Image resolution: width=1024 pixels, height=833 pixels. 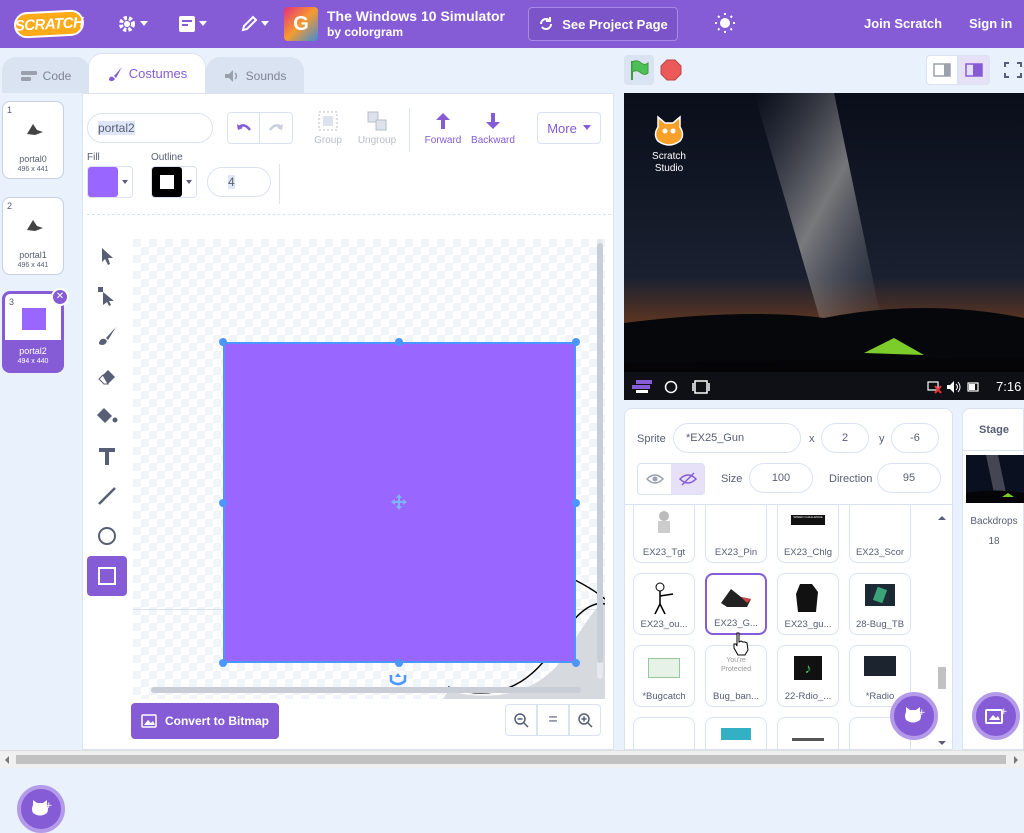 I want to click on select-tool, so click(x=107, y=256).